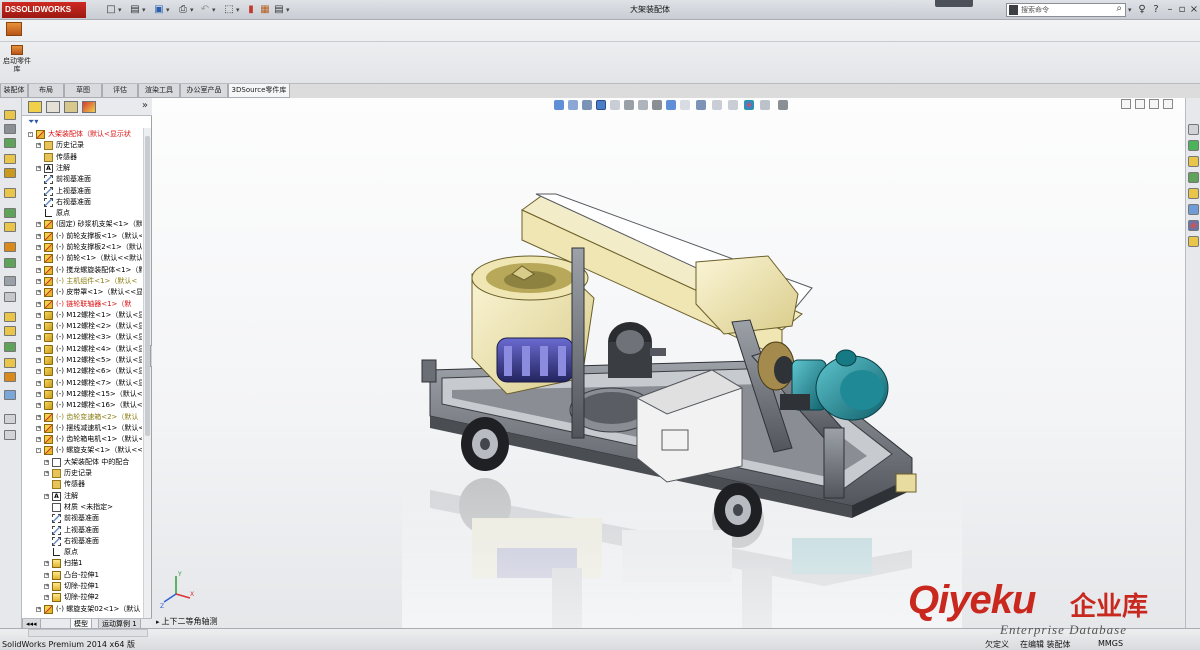 The image size is (1200, 650). What do you see at coordinates (120, 91) in the screenshot?
I see `tab-evaluate: 评估` at bounding box center [120, 91].